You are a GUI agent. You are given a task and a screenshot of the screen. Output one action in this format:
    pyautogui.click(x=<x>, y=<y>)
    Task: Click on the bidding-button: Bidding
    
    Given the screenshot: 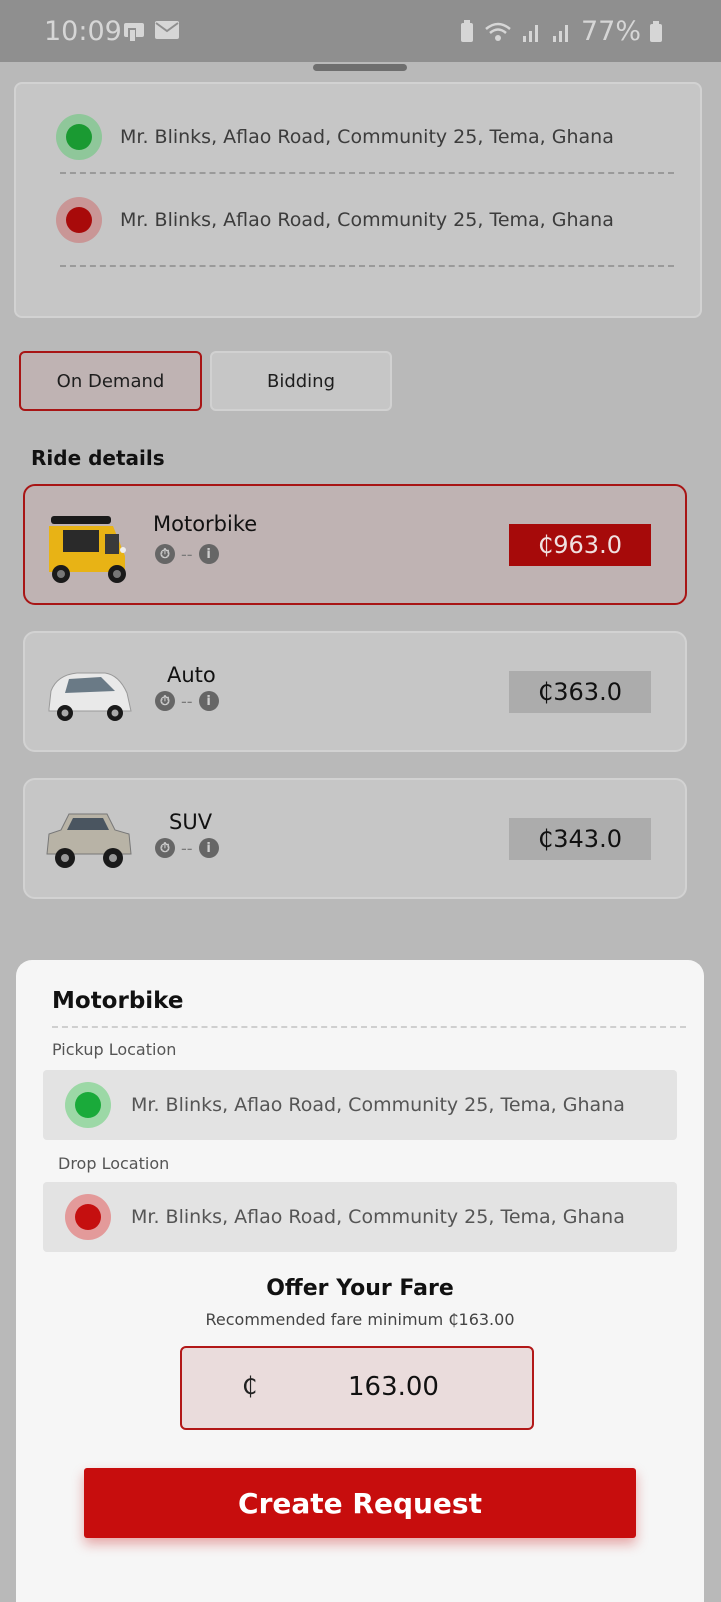 What is the action you would take?
    pyautogui.click(x=301, y=381)
    